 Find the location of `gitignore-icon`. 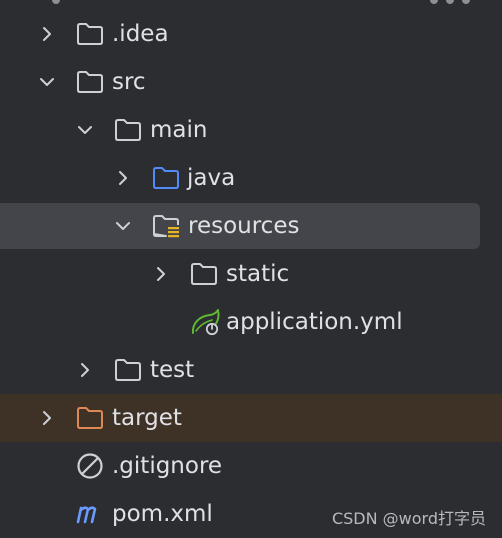

gitignore-icon is located at coordinates (90, 466).